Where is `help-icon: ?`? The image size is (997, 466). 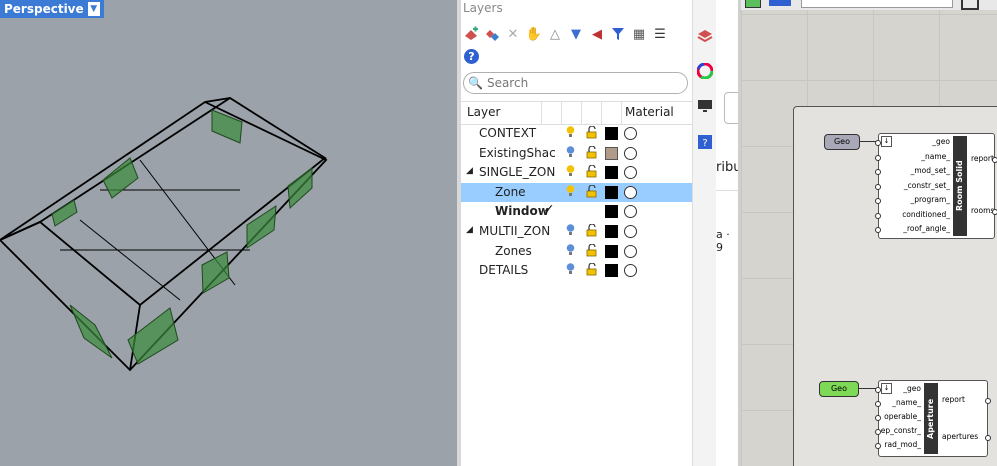 help-icon: ? is located at coordinates (471, 56).